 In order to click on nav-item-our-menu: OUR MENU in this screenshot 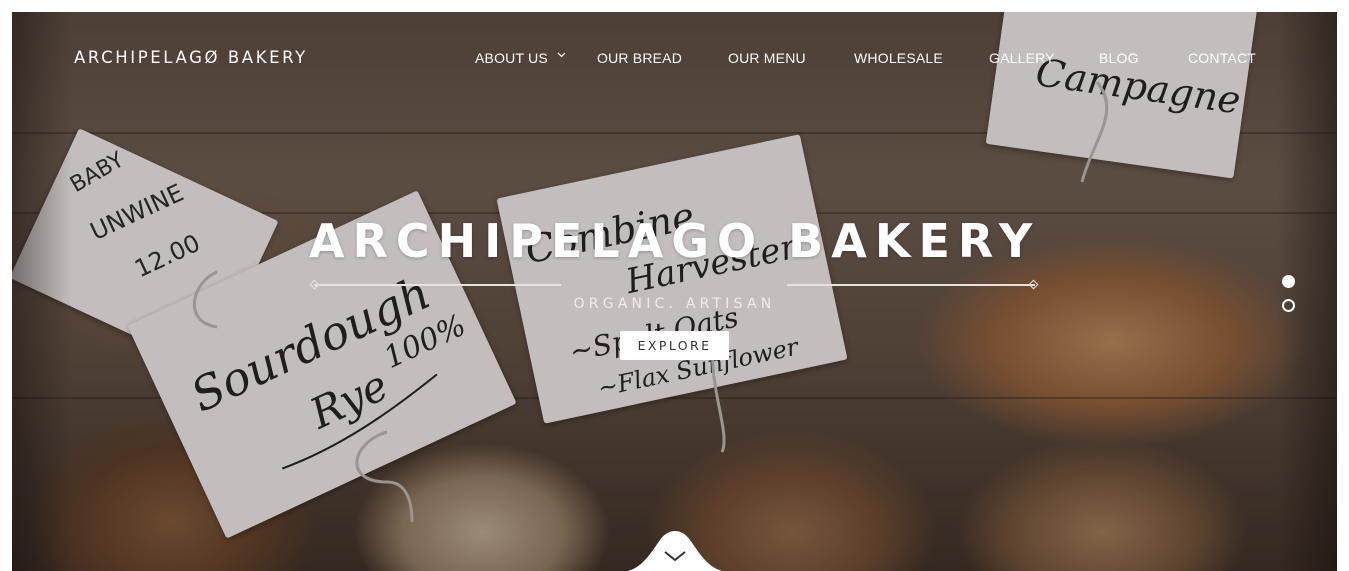, I will do `click(767, 58)`.